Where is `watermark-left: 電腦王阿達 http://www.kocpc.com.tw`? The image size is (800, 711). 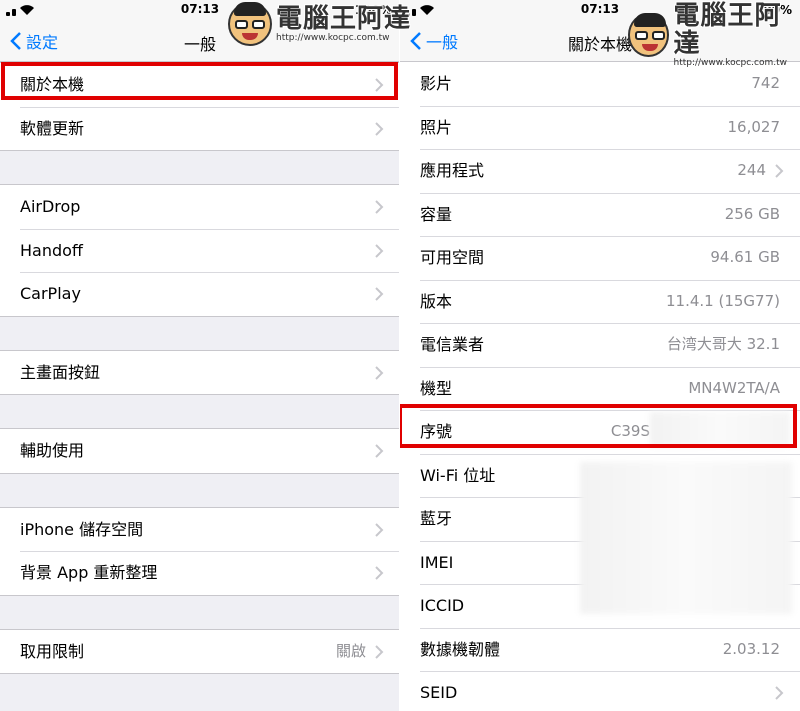 watermark-left: 電腦王阿達 http://www.kocpc.com.tw is located at coordinates (319, 24).